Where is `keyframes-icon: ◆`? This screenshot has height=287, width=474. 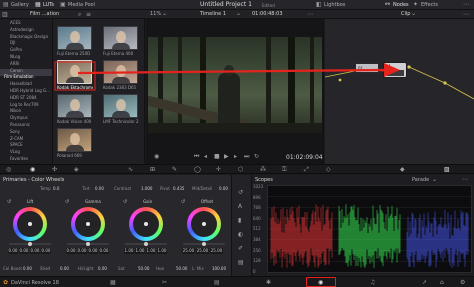 keyframes-icon: ◆ is located at coordinates (402, 169).